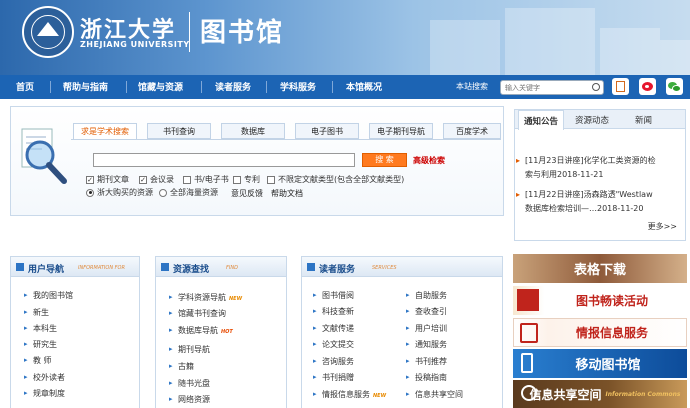  I want to click on list-item: 古籍, so click(181, 366).